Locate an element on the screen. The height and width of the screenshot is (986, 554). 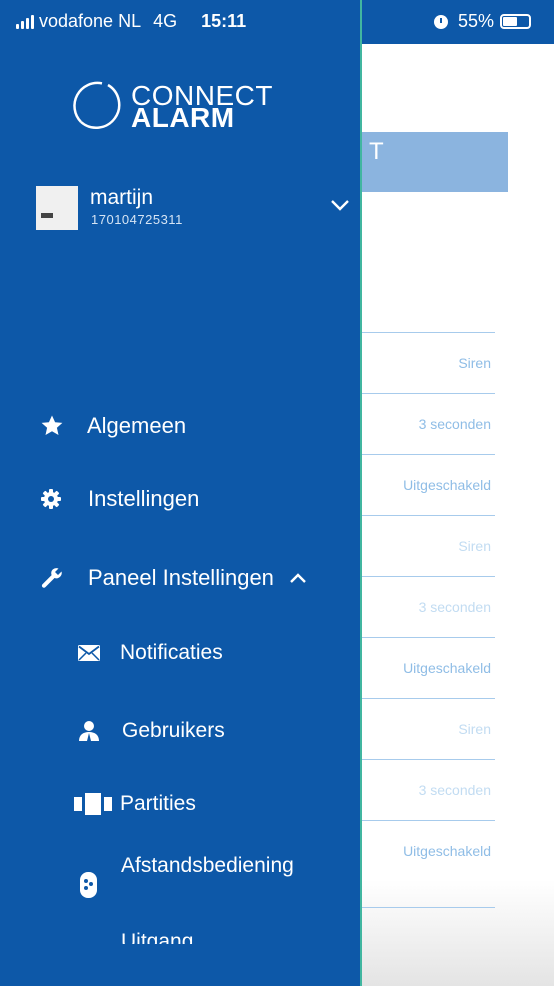
partitions-icon is located at coordinates (93, 804).